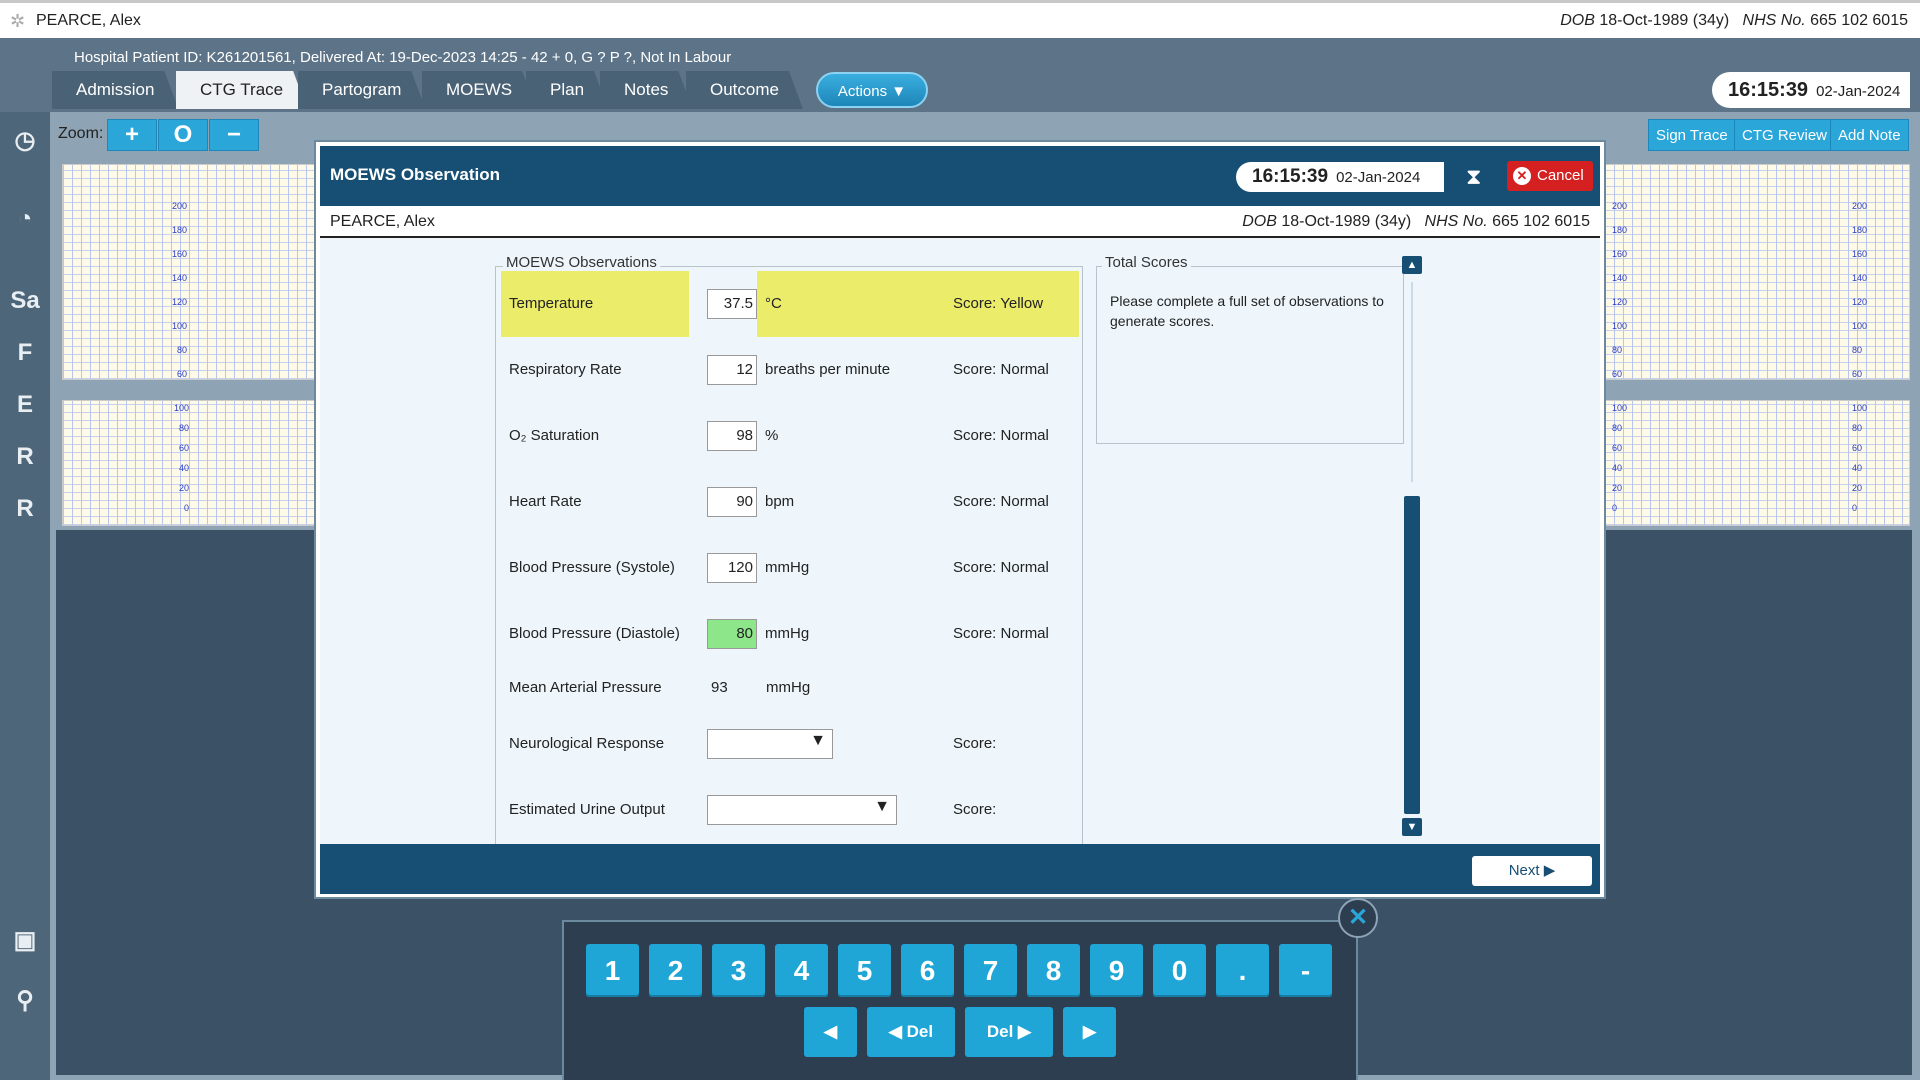  What do you see at coordinates (241, 90) in the screenshot?
I see `tab-ctg-trace: CTG Trace` at bounding box center [241, 90].